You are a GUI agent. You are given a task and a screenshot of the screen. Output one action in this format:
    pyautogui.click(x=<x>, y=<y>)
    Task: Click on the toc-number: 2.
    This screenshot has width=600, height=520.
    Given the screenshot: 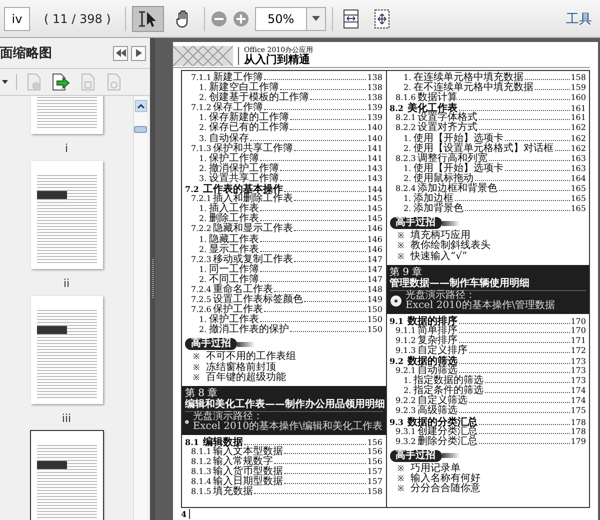 What is the action you would take?
    pyautogui.click(x=408, y=149)
    